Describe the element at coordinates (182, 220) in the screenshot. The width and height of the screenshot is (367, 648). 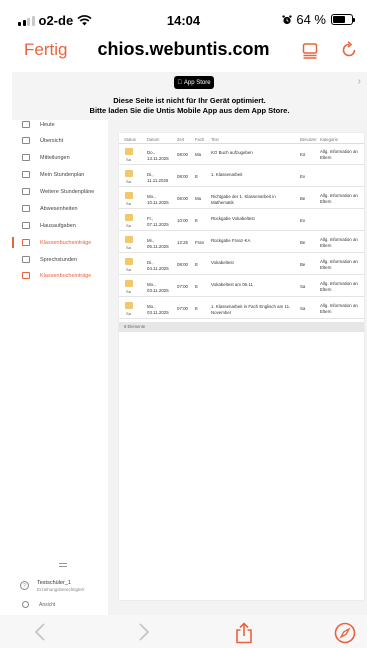
I see `time-cell: 10:00` at that location.